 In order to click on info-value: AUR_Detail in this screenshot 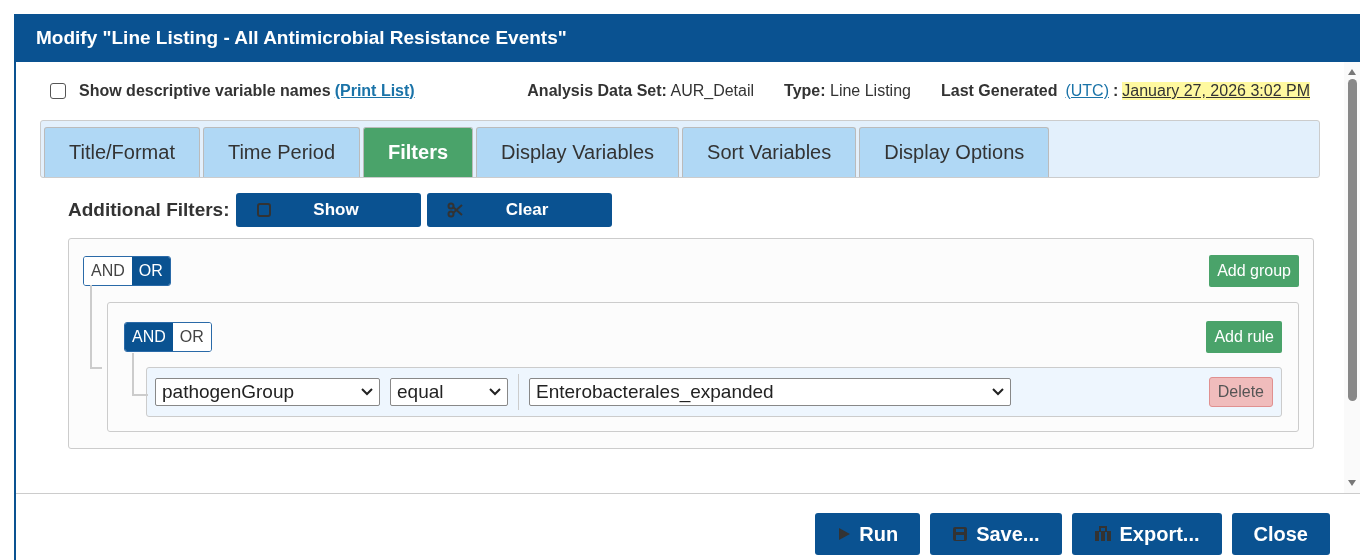, I will do `click(712, 90)`.